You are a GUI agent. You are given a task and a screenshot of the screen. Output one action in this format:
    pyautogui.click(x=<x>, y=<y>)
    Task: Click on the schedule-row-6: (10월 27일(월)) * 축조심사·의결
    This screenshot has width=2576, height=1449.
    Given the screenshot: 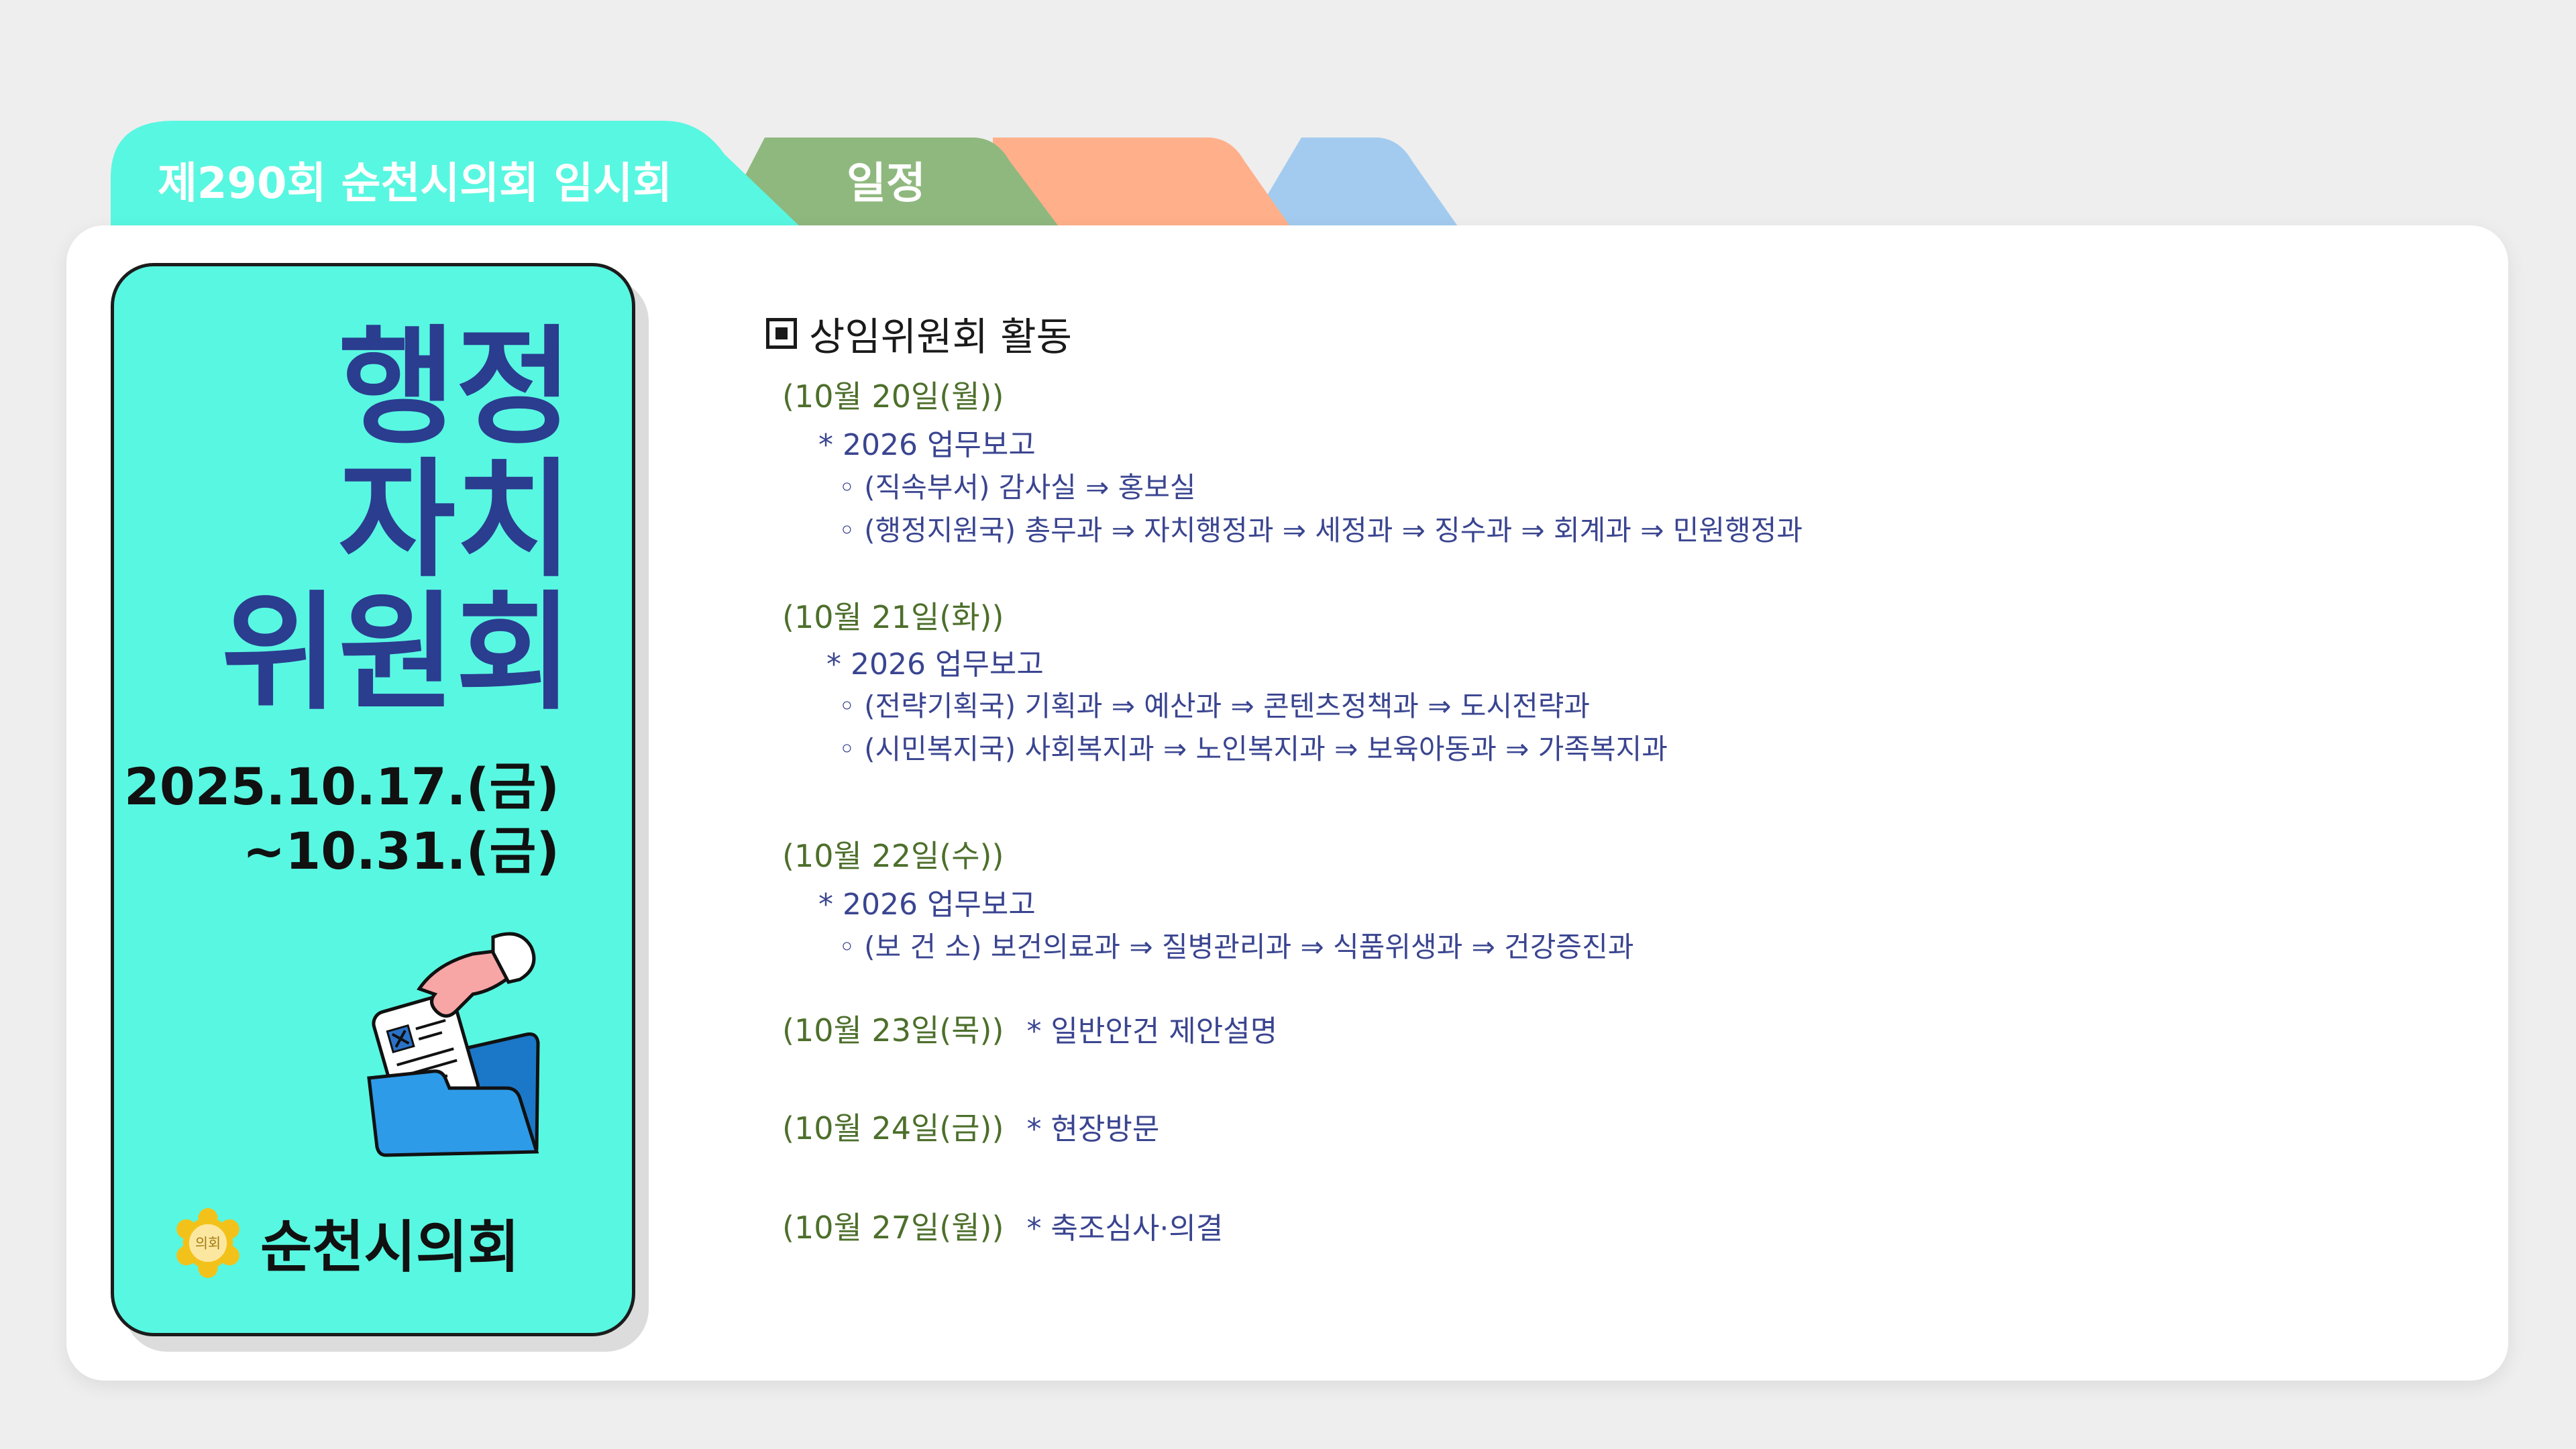 What is the action you would take?
    pyautogui.click(x=1002, y=1225)
    